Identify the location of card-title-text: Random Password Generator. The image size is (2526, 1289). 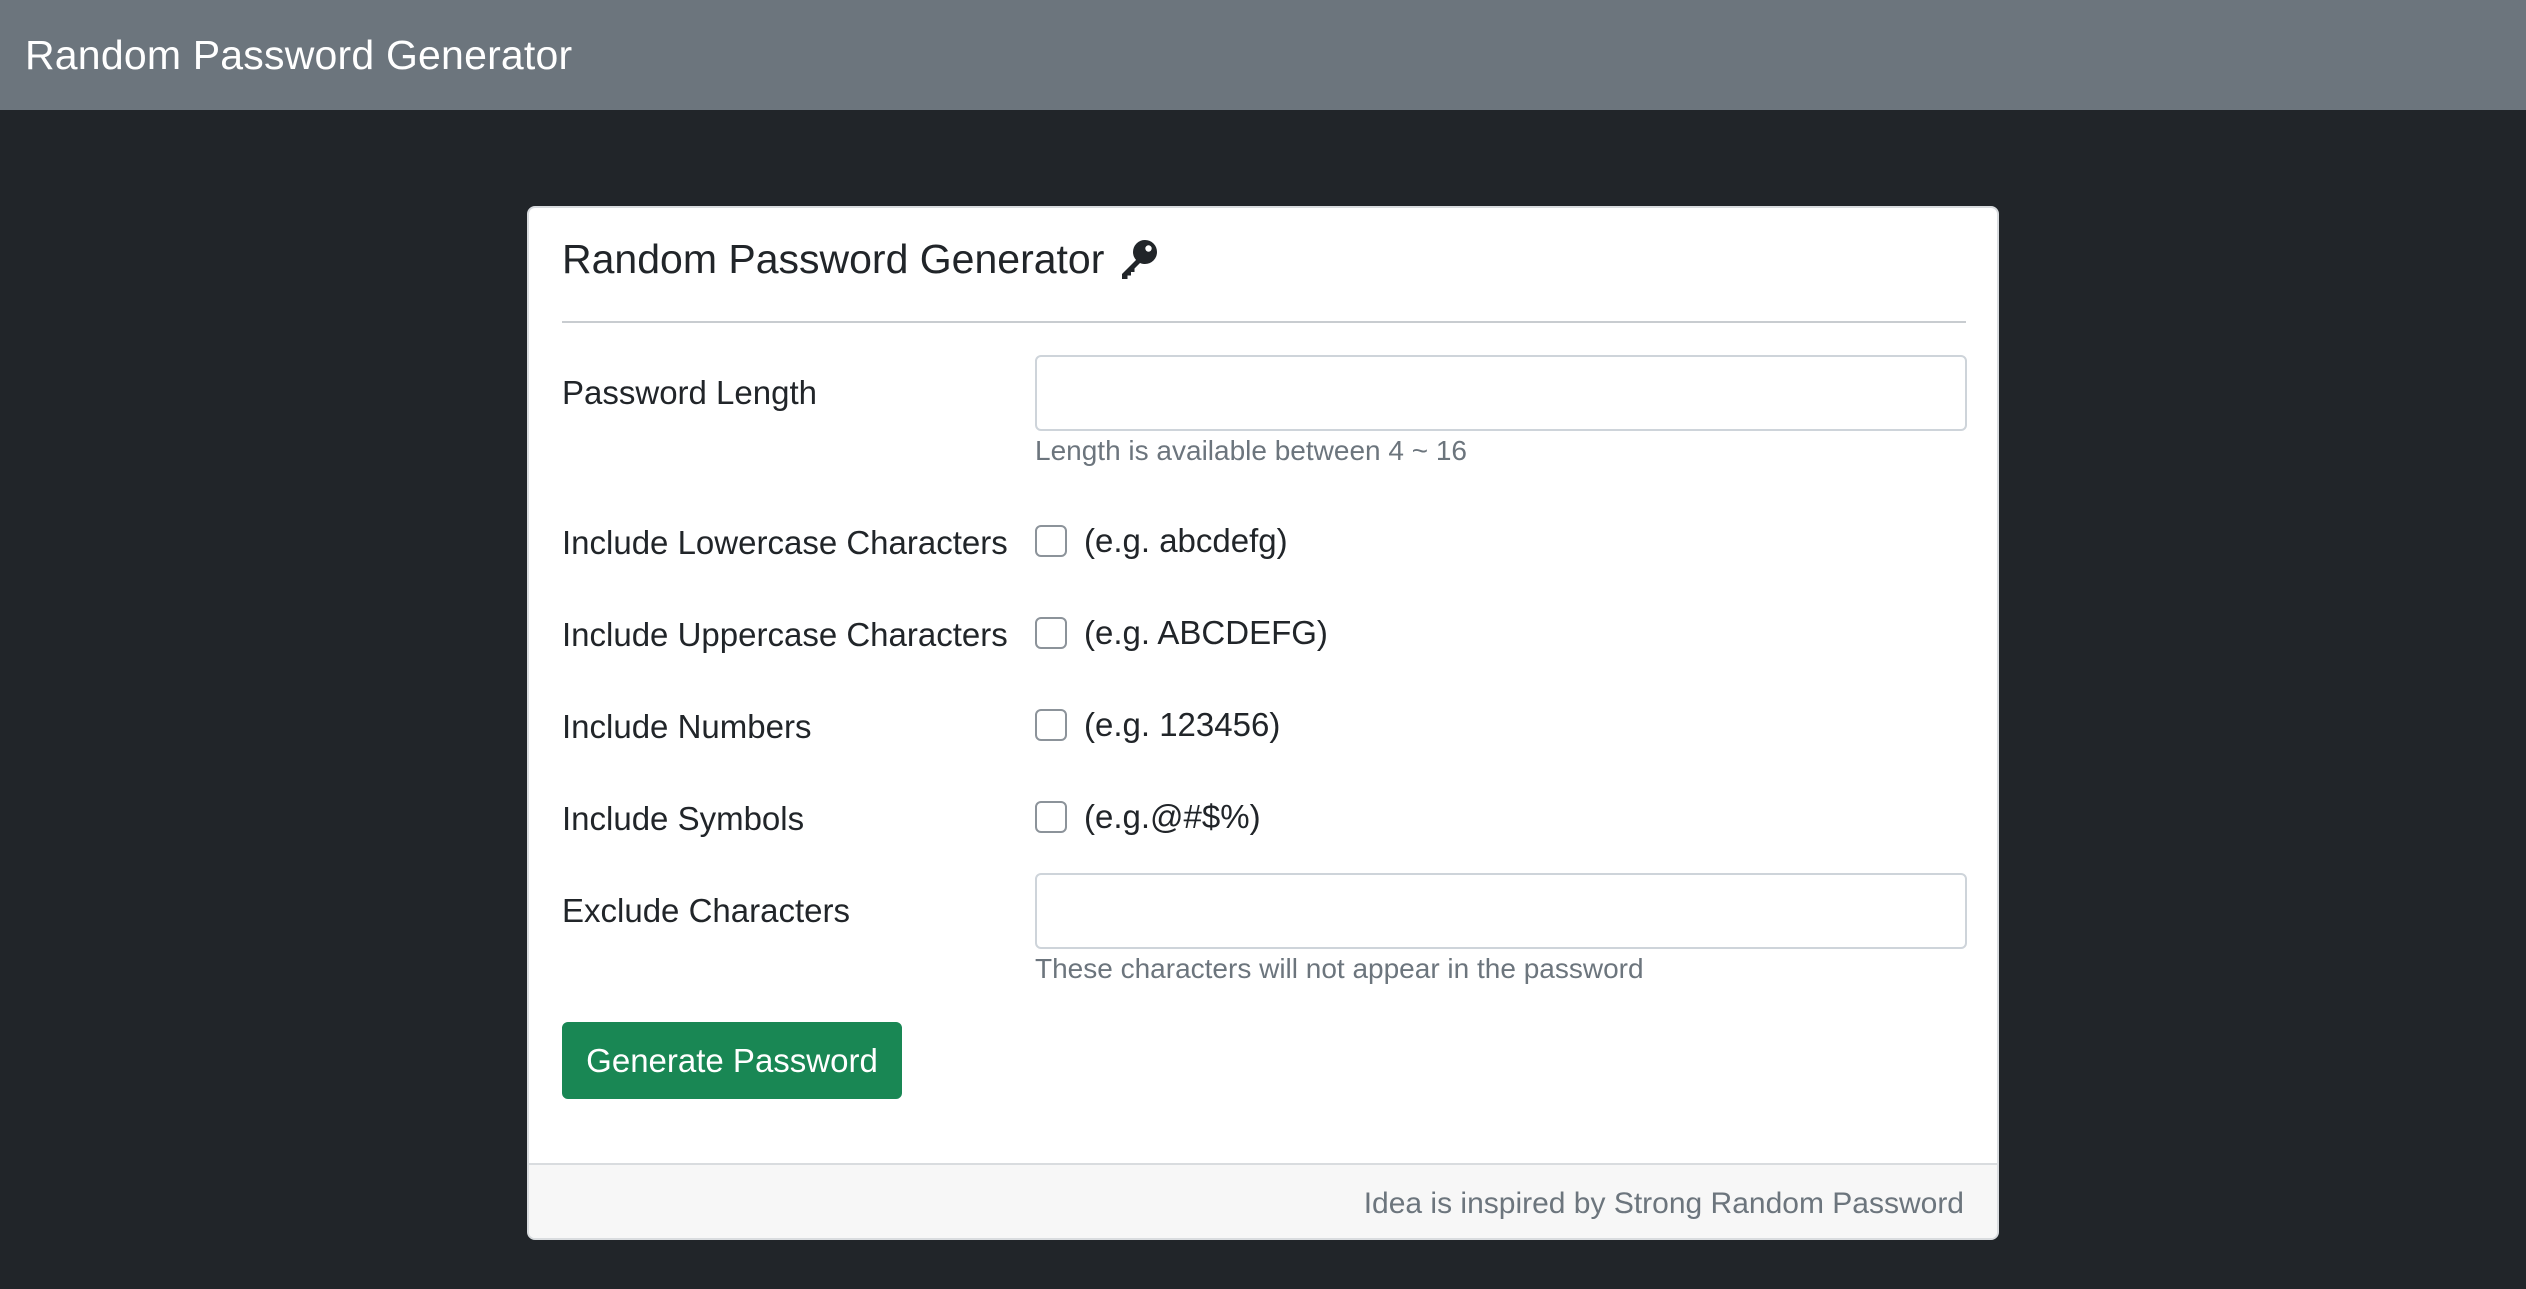
(833, 259).